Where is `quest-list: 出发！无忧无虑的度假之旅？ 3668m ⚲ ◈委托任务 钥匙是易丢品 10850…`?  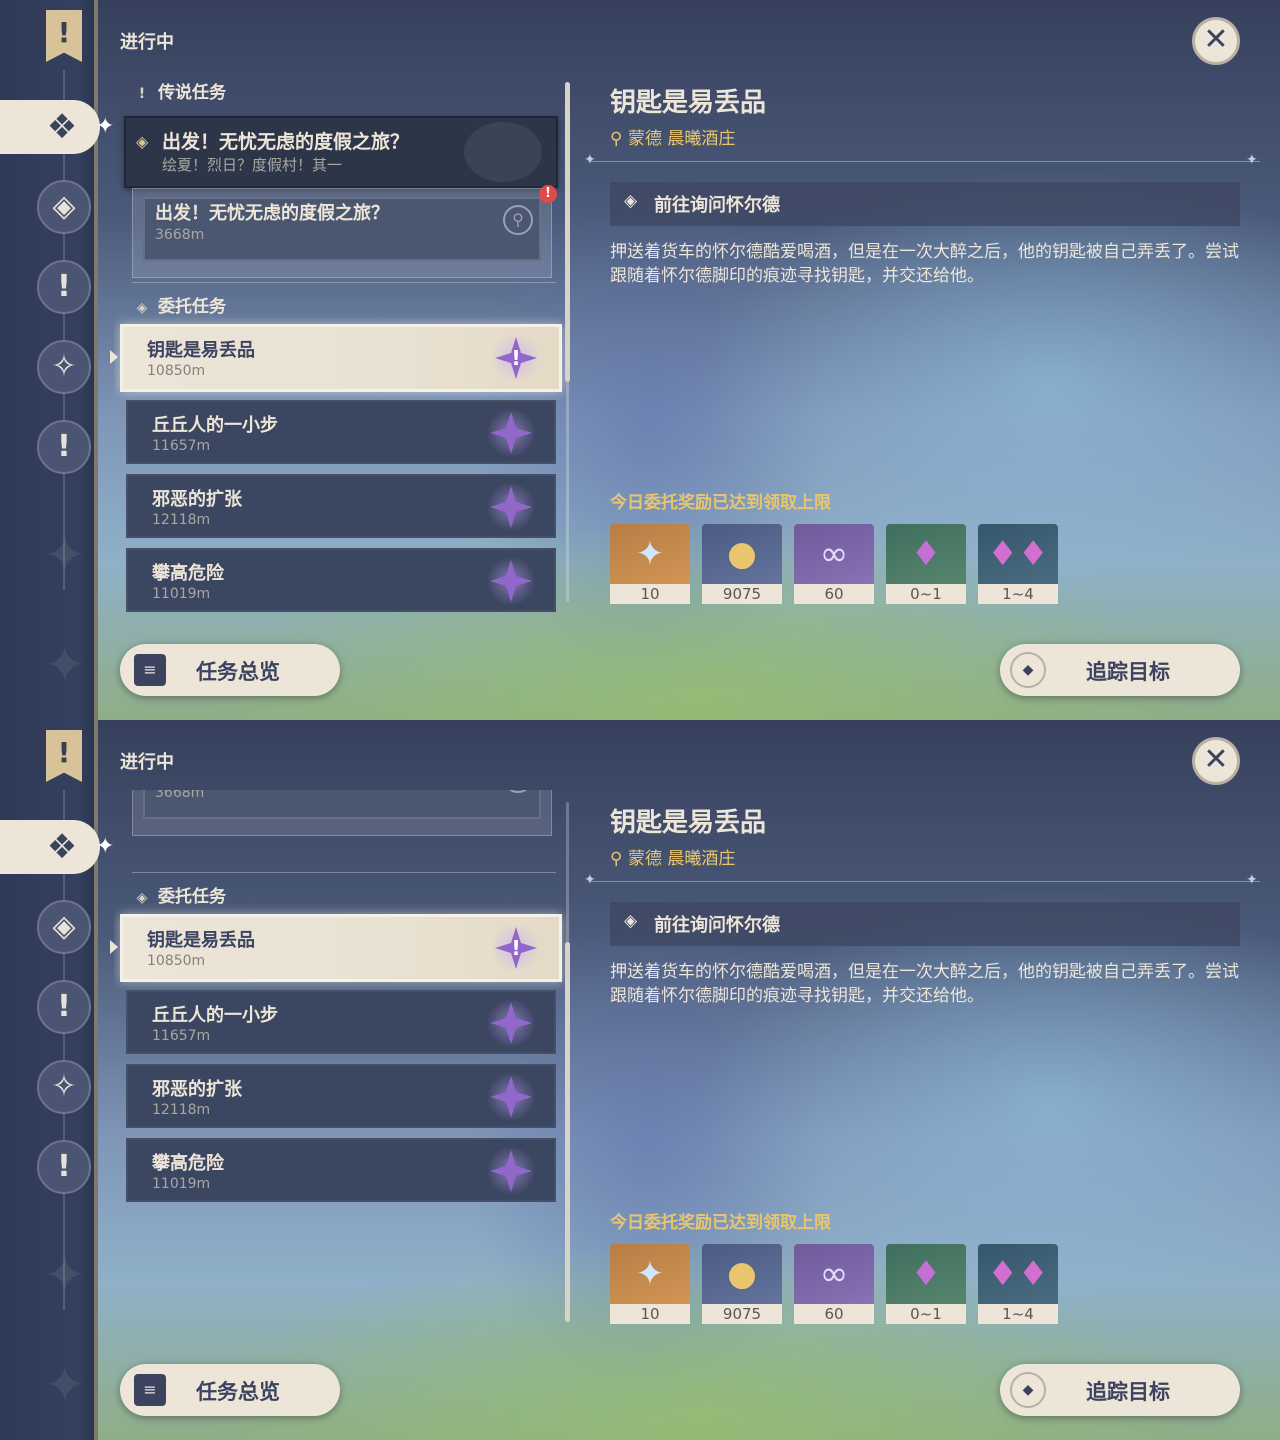 quest-list: 出发！无忧无虑的度假之旅？ 3668m ⚲ ◈委托任务 钥匙是易丢品 10850… is located at coordinates (342, 1070).